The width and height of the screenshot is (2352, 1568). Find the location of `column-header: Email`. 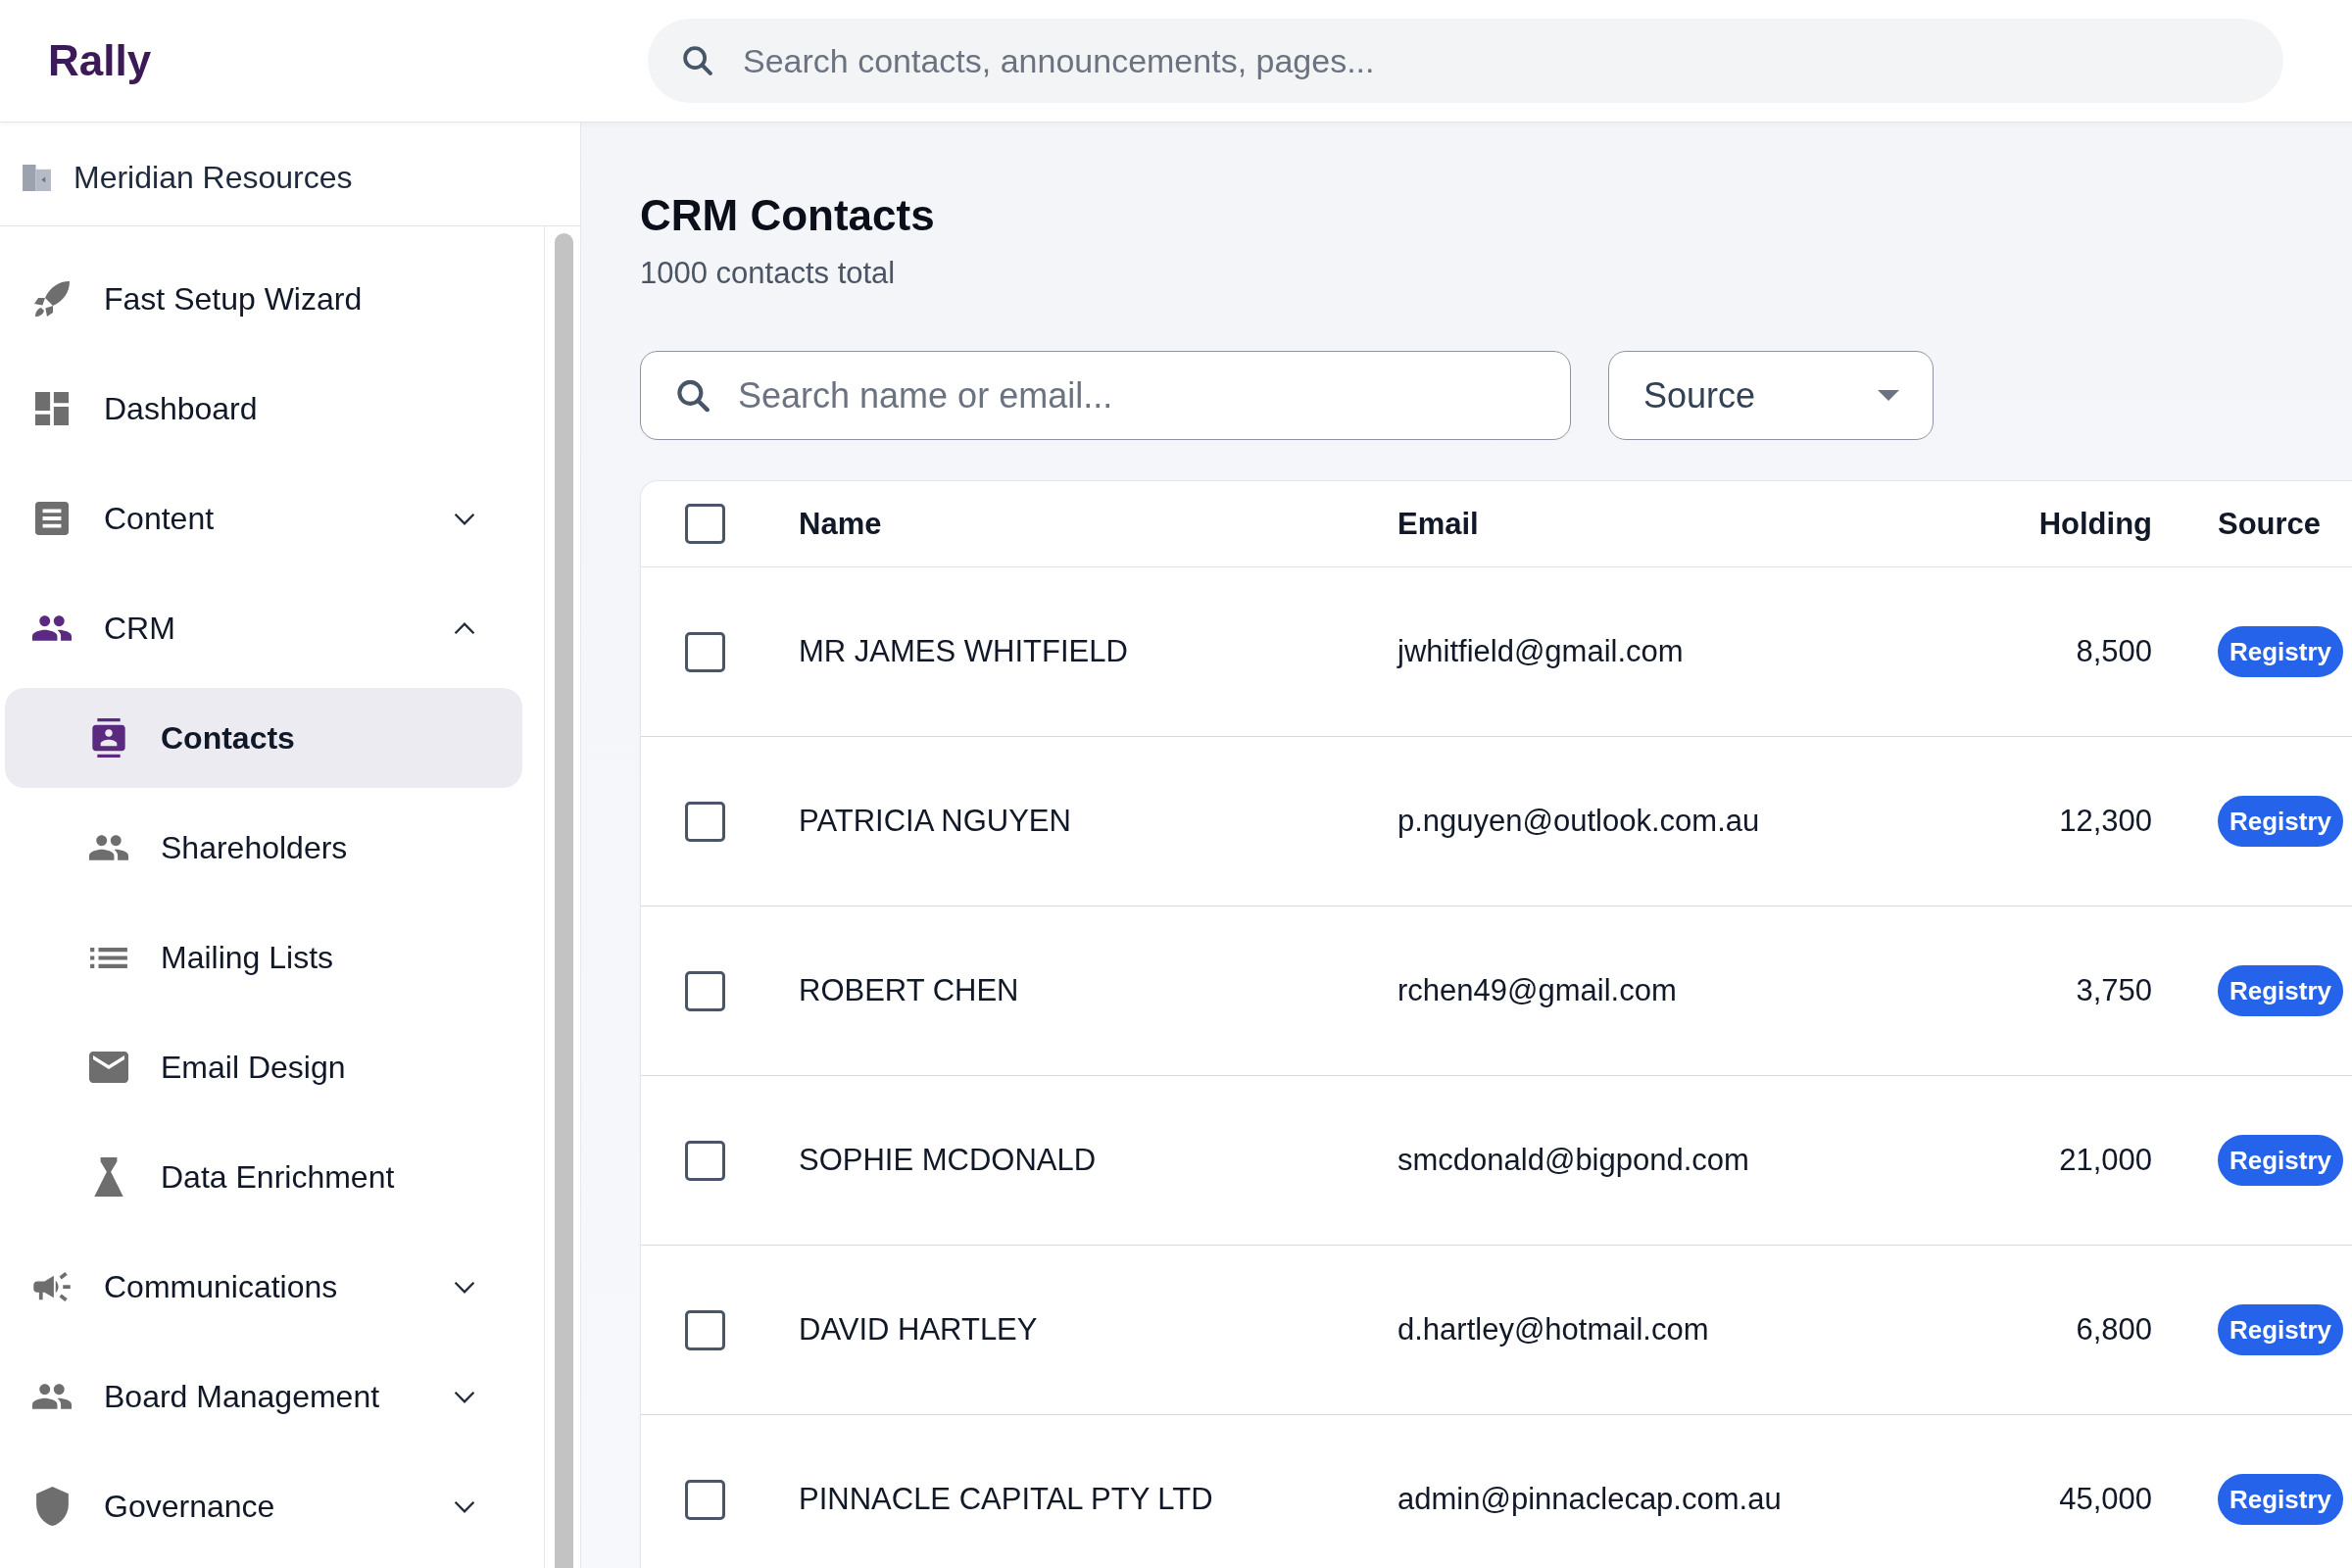

column-header: Email is located at coordinates (1438, 523).